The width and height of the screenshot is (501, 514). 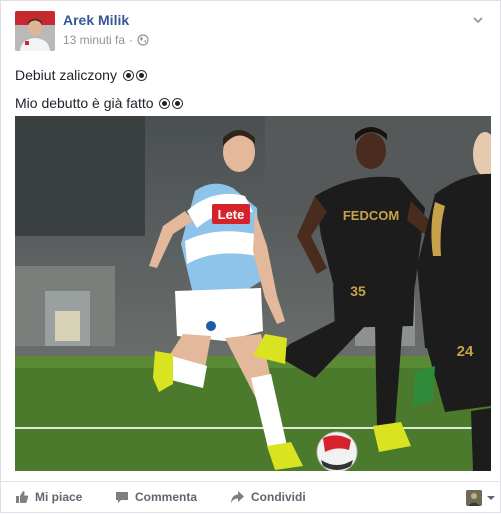 What do you see at coordinates (278, 497) in the screenshot?
I see `share-label: Condividi` at bounding box center [278, 497].